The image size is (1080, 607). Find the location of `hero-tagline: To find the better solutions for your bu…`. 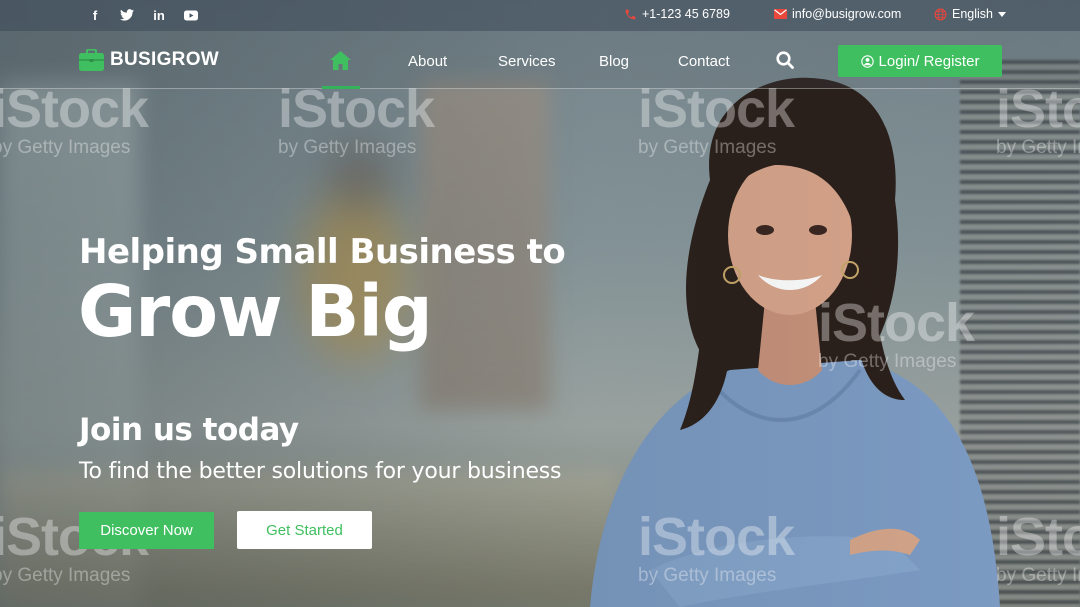

hero-tagline: To find the better solutions for your bu… is located at coordinates (320, 471).